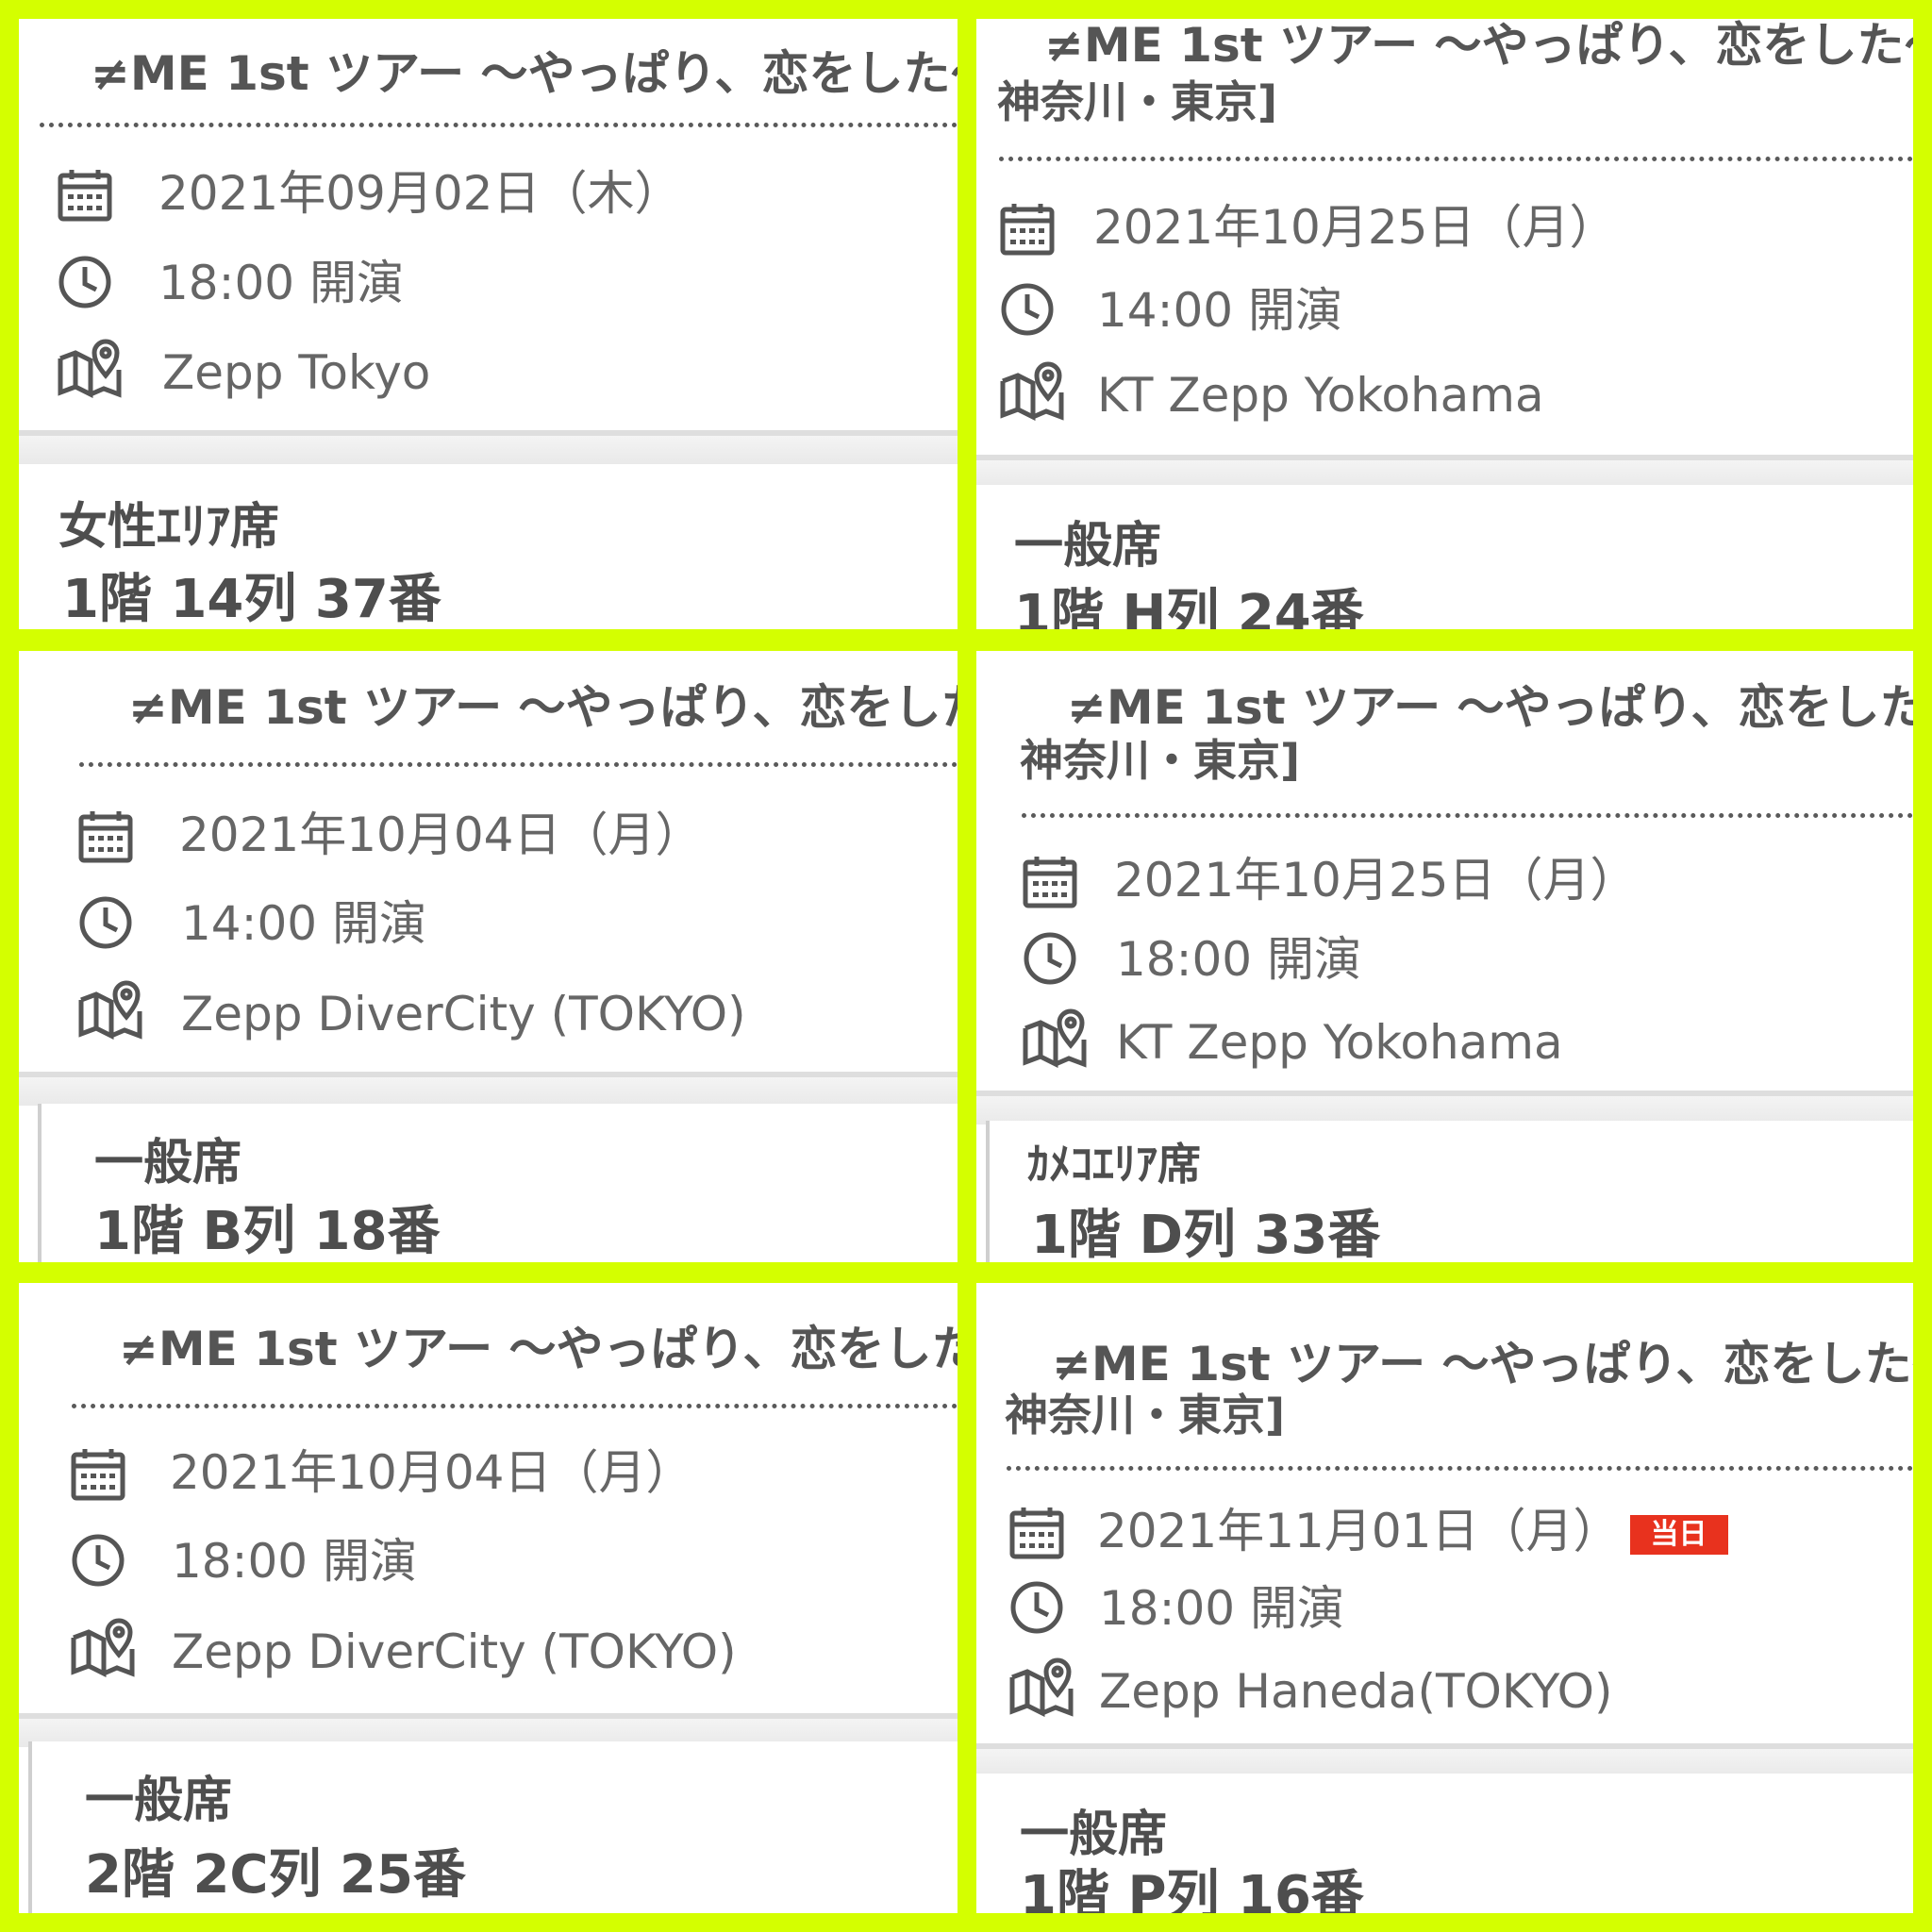  I want to click on seat-number: 1階 D列 33番, so click(1206, 1233).